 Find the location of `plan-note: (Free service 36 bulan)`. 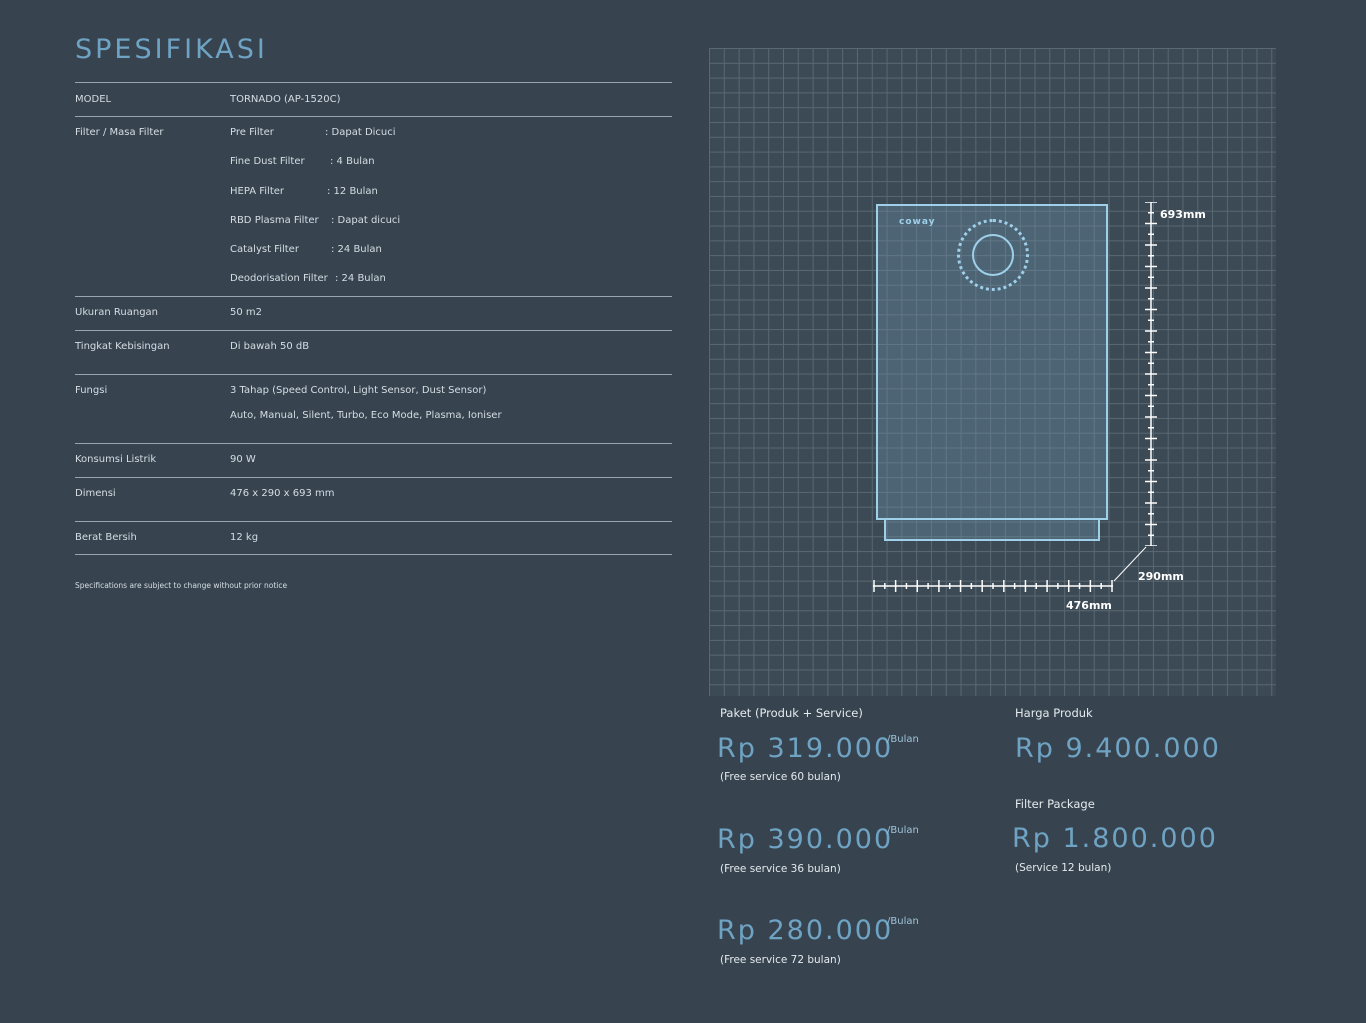

plan-note: (Free service 36 bulan) is located at coordinates (780, 869).